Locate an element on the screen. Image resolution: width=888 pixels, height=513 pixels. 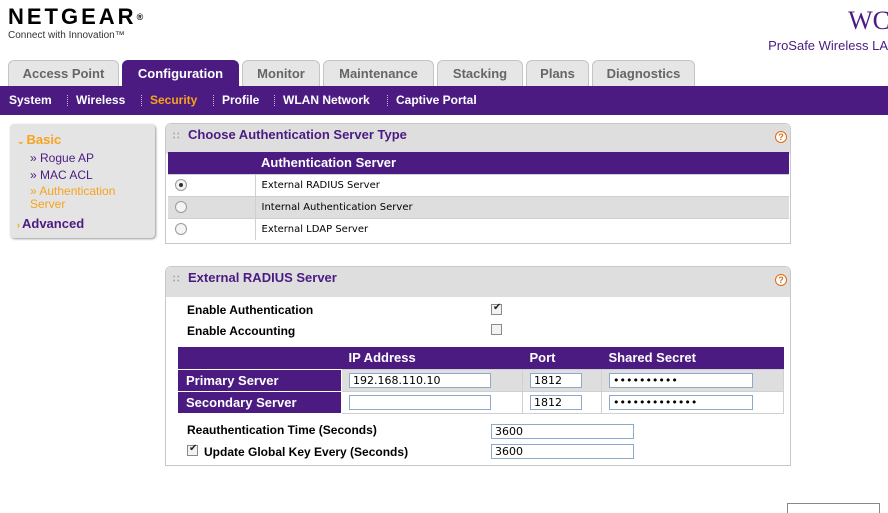
secondary-port-input: 1812 is located at coordinates (556, 402).